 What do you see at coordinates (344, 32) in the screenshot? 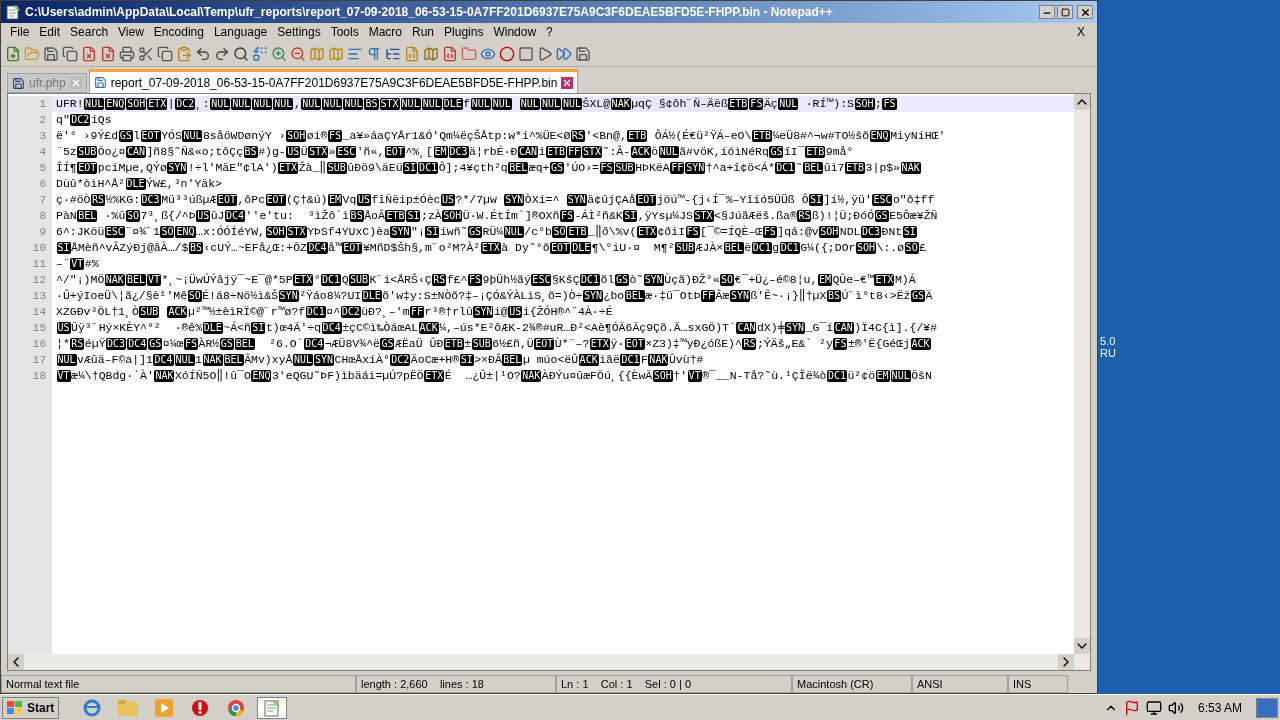
I see `menu-item: Tools` at bounding box center [344, 32].